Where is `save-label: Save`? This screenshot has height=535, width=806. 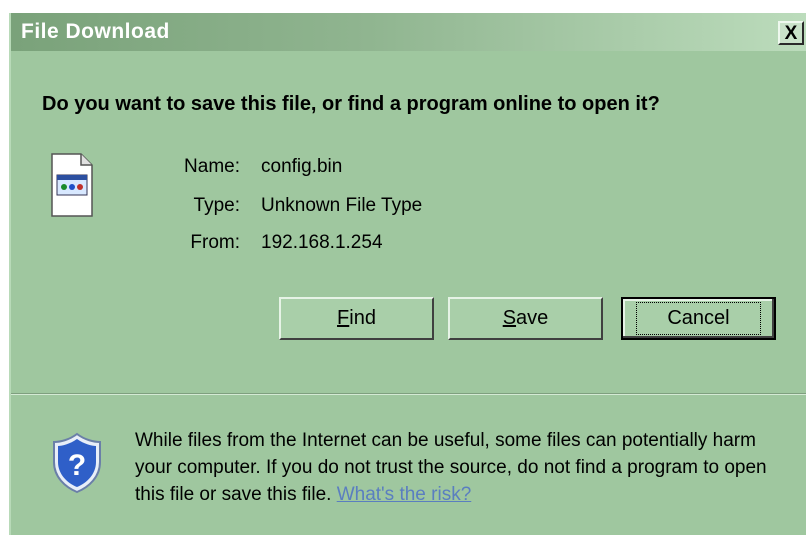
save-label: Save is located at coordinates (525, 318).